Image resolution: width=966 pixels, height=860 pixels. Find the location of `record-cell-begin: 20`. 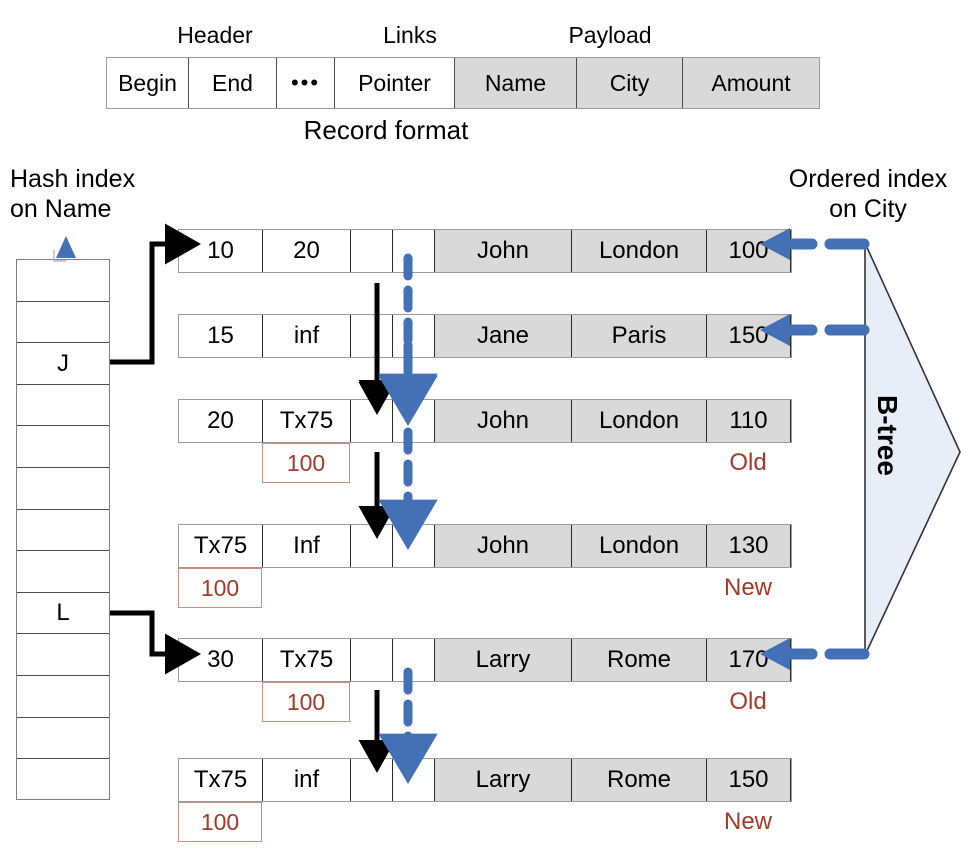

record-cell-begin: 20 is located at coordinates (221, 421).